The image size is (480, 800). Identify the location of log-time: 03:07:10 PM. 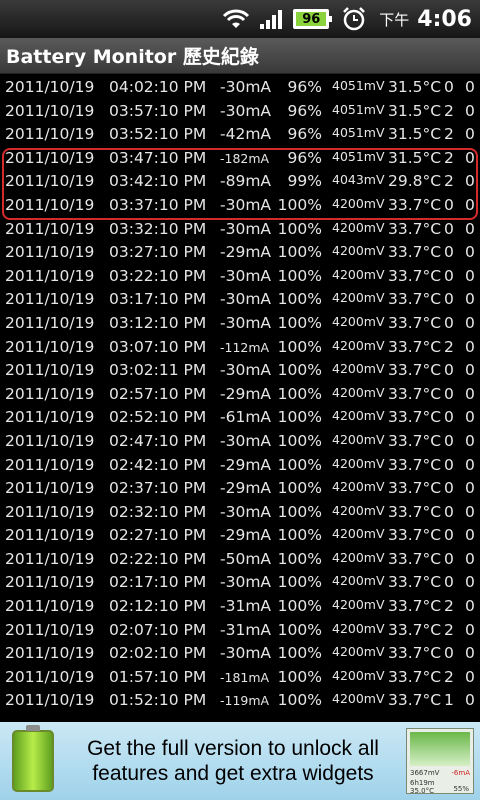
(158, 346).